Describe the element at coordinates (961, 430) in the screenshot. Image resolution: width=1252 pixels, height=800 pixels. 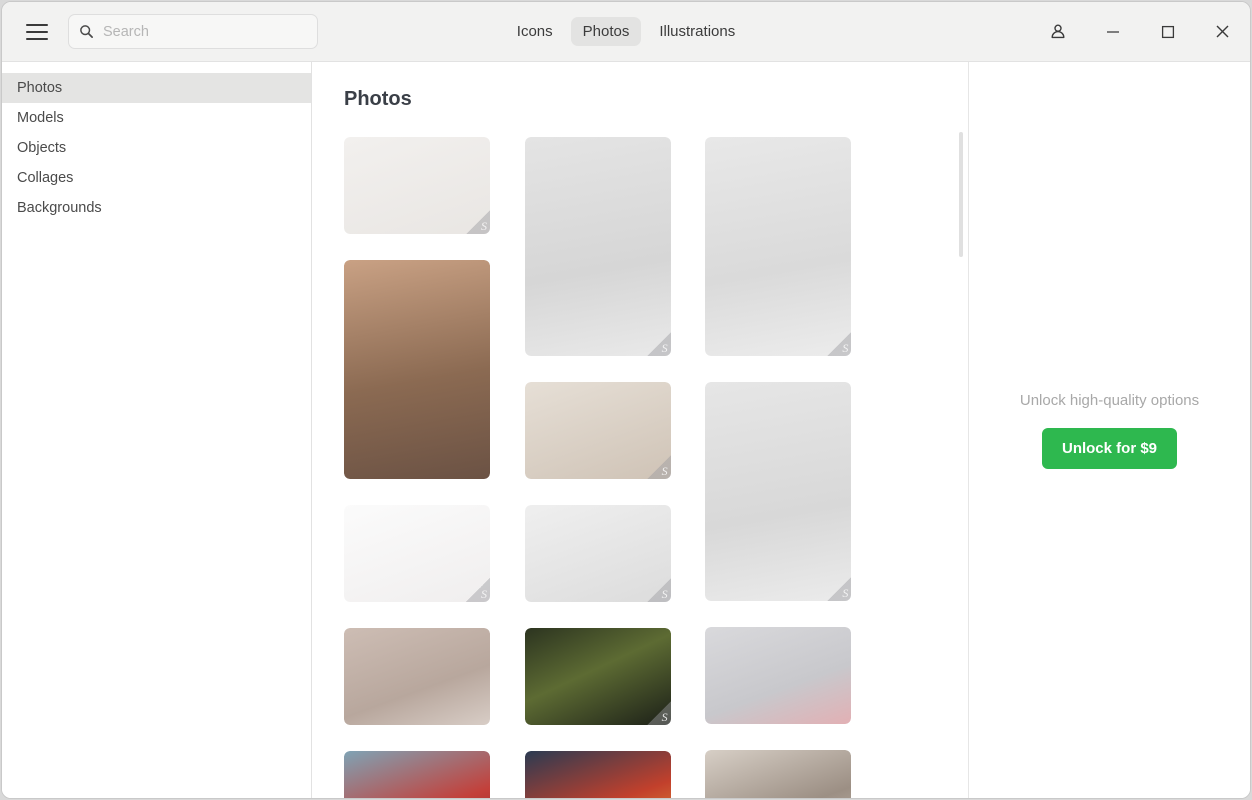
I see `content-scrollbar-track` at that location.